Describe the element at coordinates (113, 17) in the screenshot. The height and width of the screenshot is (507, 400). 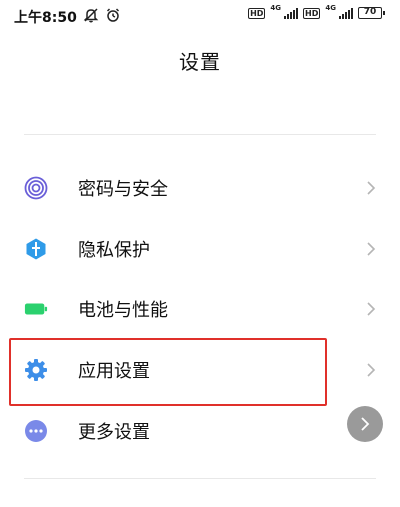
I see `alarm-clock-icon` at that location.